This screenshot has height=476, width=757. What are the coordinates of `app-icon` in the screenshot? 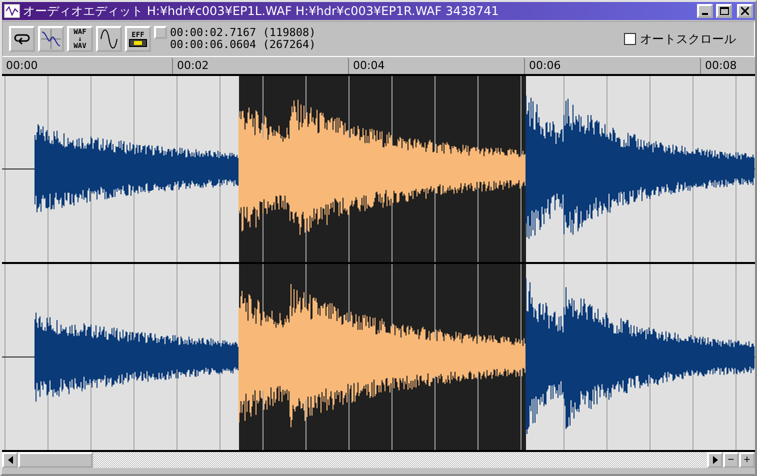 It's located at (12, 11).